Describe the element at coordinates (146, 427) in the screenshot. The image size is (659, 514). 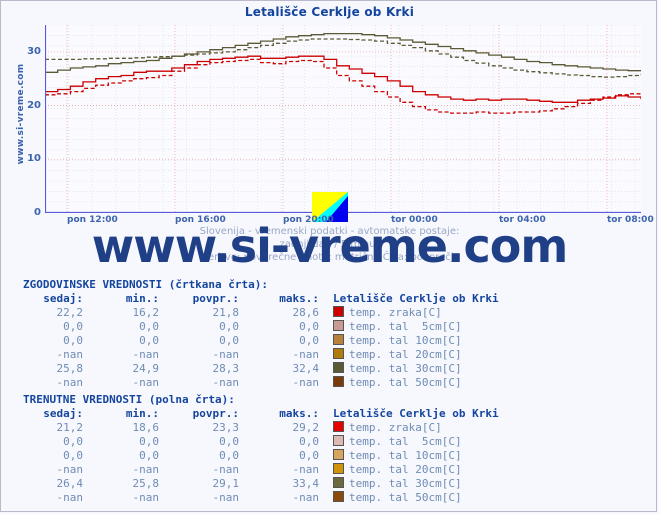
I see `cell-min: 18,6` at that location.